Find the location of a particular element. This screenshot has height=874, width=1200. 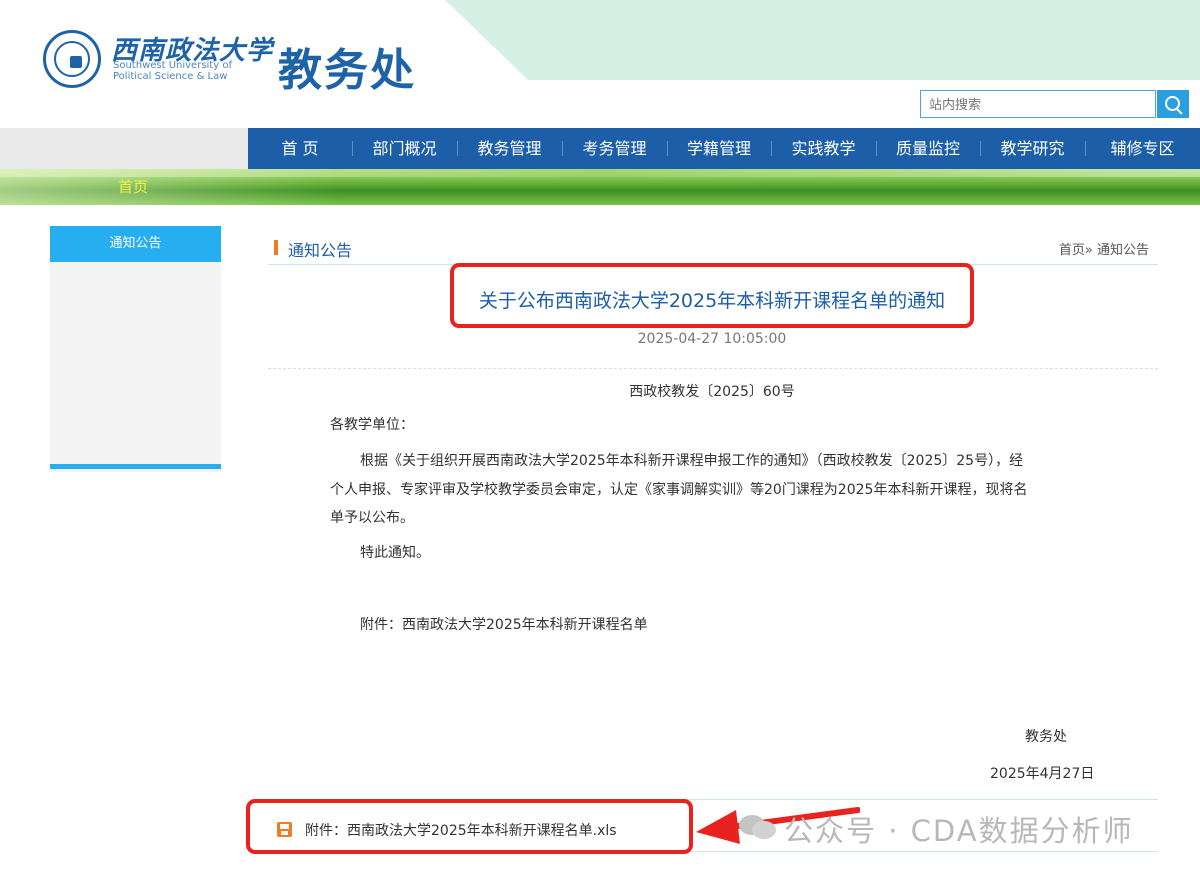

banner-image is located at coordinates (600, 187).